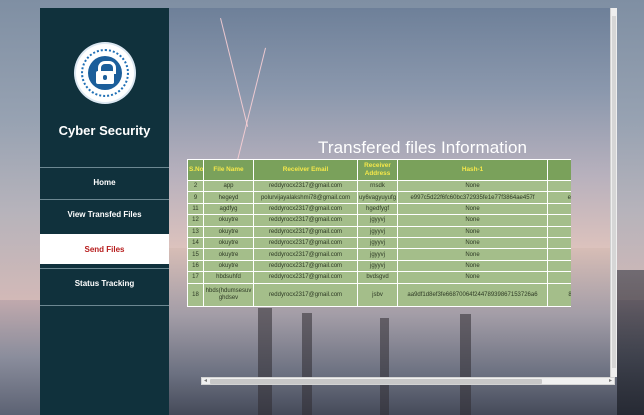 The image size is (644, 415). I want to click on column-header-file-name: File Name, so click(228, 170).